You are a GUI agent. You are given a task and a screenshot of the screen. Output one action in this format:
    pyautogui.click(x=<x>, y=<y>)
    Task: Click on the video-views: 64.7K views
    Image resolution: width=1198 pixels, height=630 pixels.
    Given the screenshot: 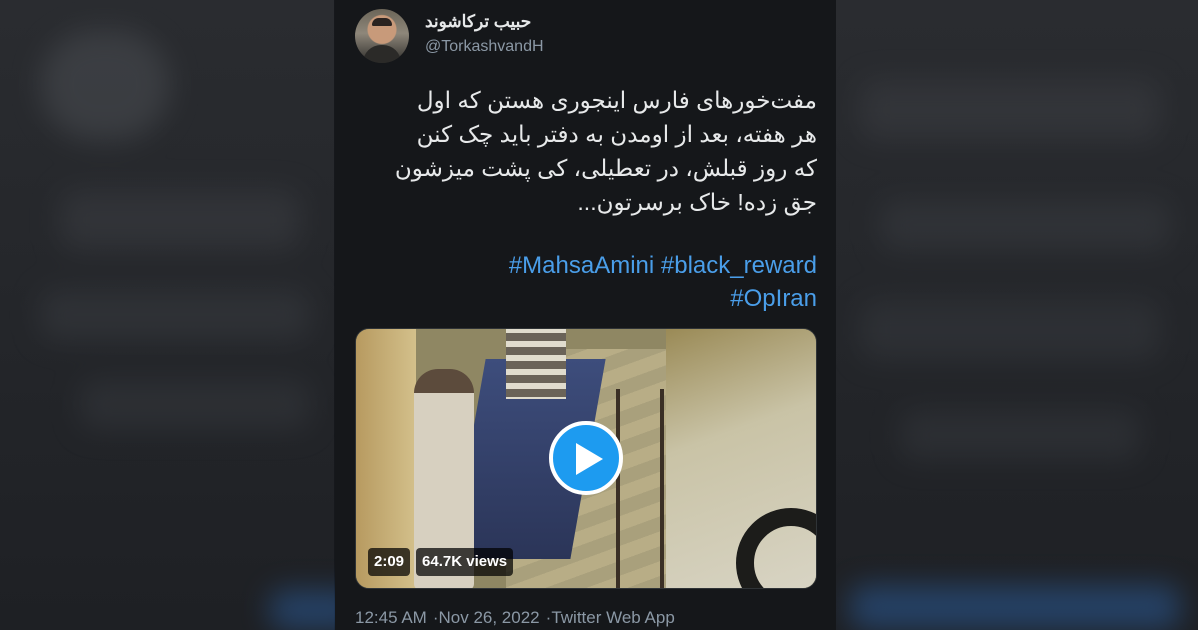 What is the action you would take?
    pyautogui.click(x=465, y=562)
    